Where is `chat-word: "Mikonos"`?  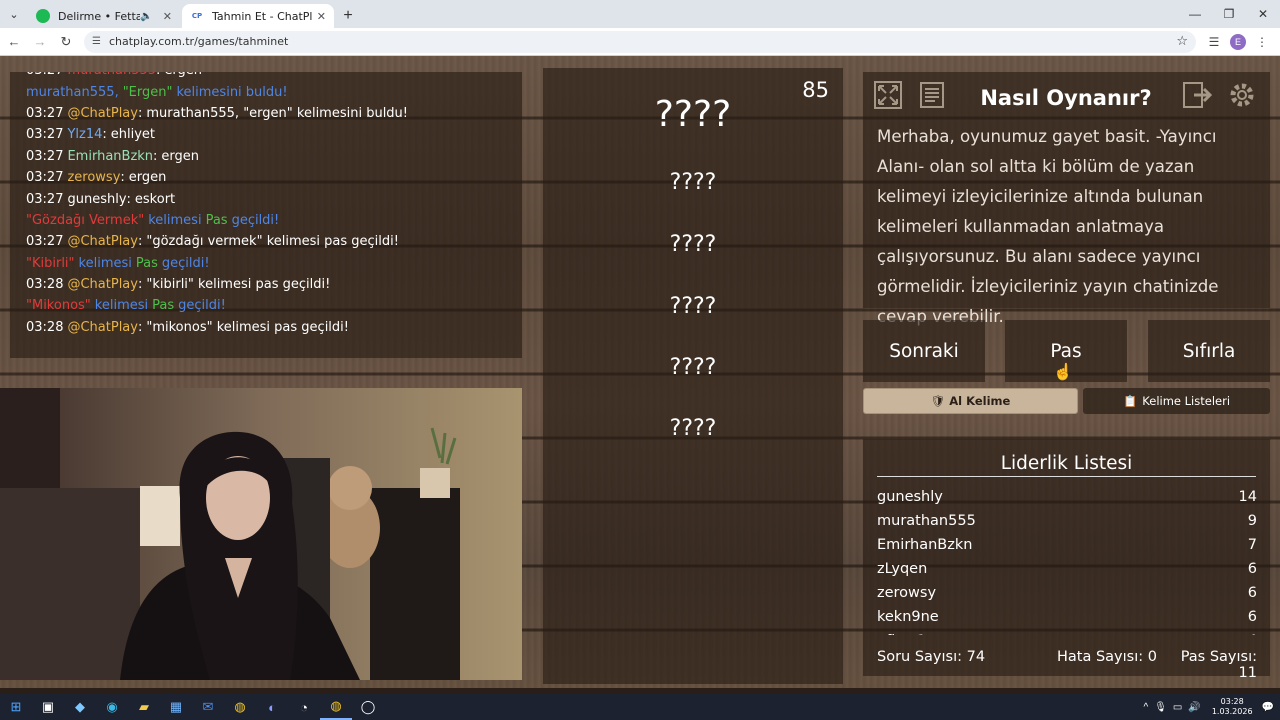 chat-word: "Mikonos" is located at coordinates (58, 306).